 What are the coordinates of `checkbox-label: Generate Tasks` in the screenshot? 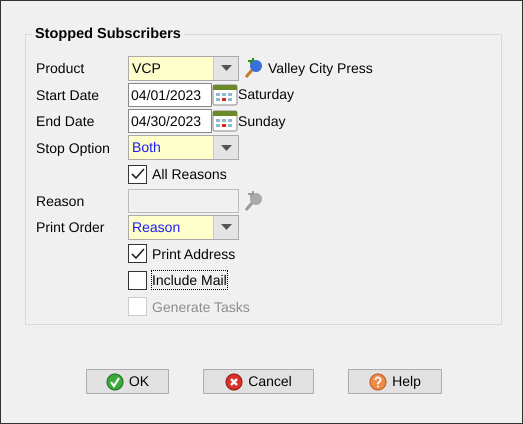 It's located at (201, 307).